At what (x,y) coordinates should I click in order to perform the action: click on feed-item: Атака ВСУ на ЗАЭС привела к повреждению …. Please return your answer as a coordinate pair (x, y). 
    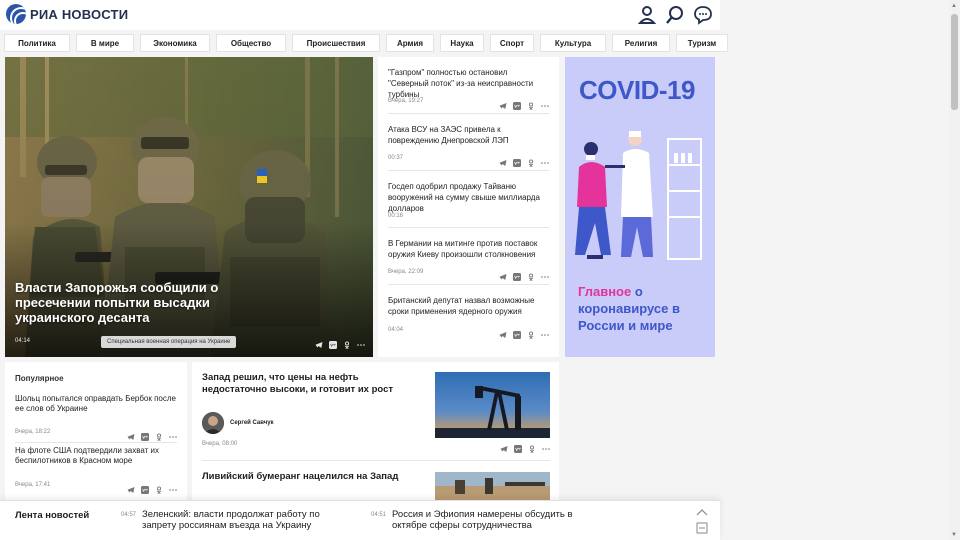
    Looking at the image, I should click on (468, 142).